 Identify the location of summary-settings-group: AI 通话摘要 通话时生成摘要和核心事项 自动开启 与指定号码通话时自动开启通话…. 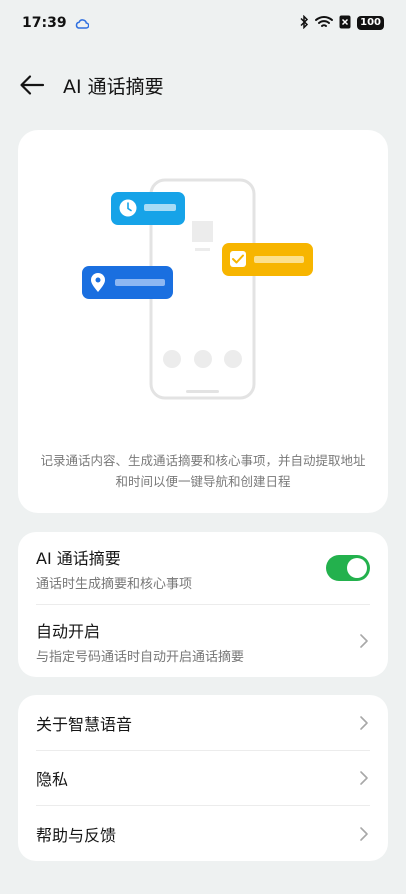
(203, 604).